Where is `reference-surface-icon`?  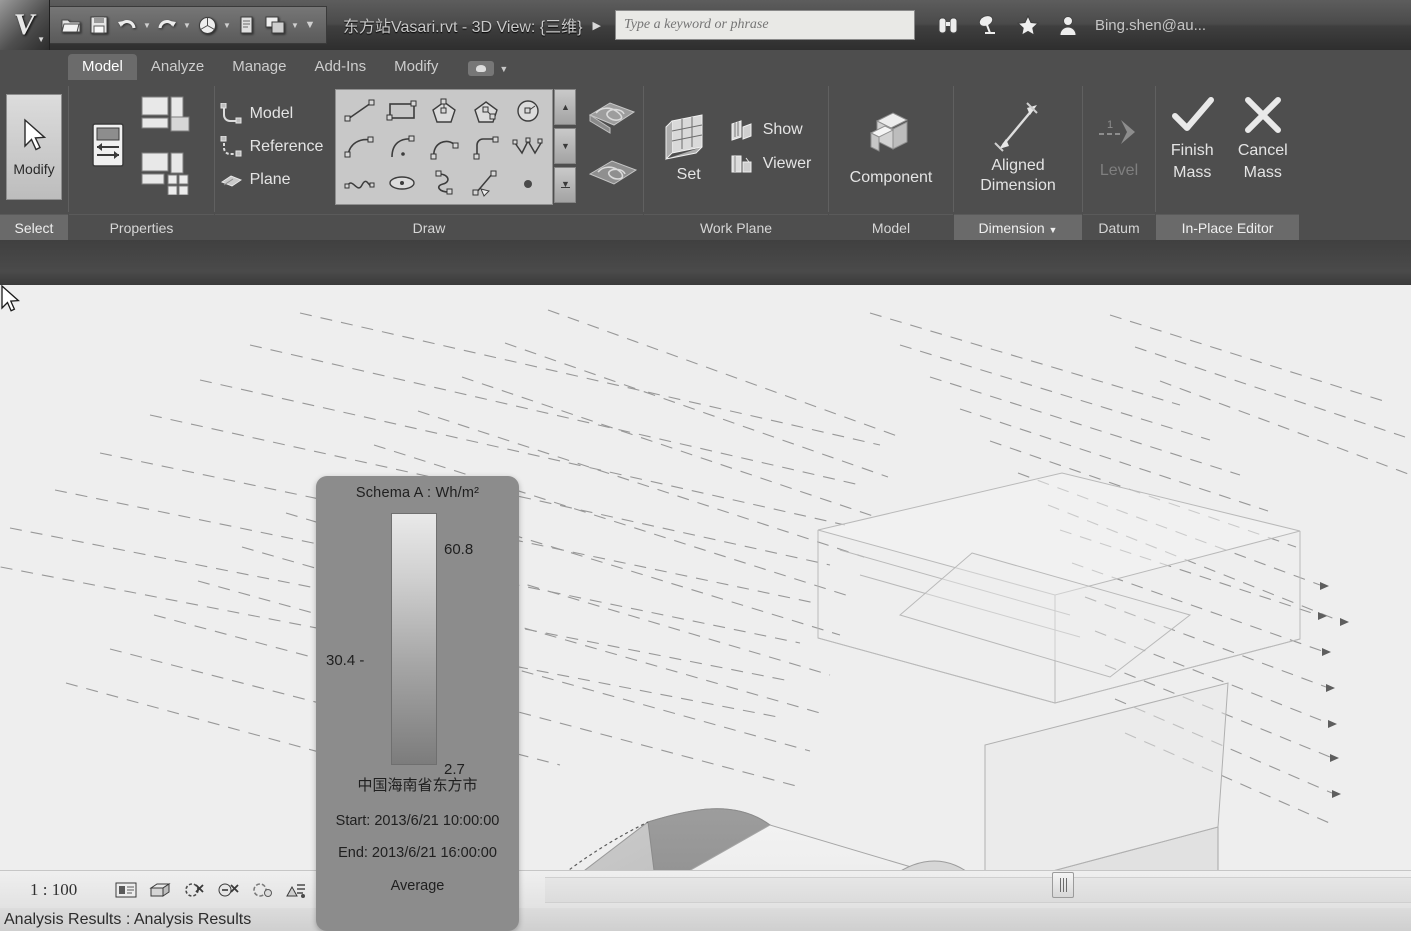 reference-surface-icon is located at coordinates (612, 175).